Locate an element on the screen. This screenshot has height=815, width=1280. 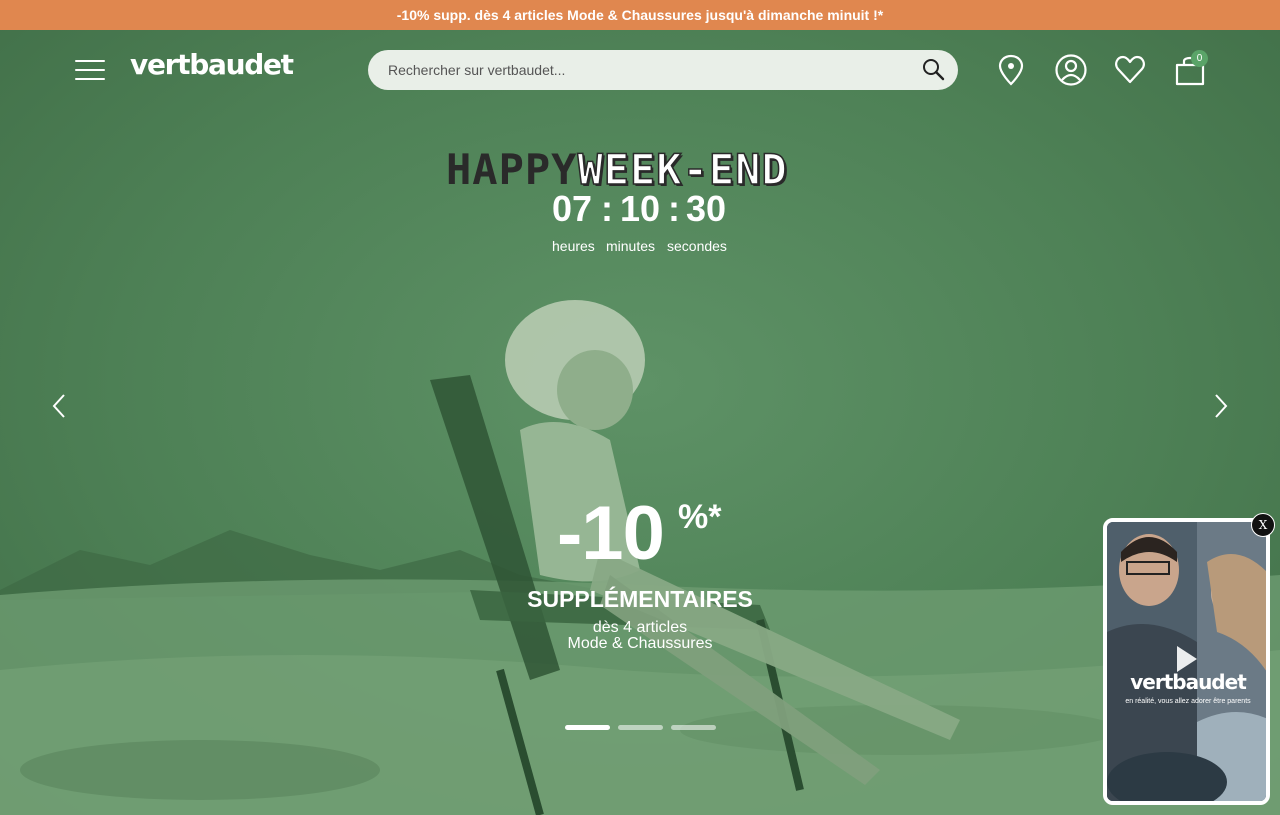
store-locator-icon is located at coordinates (1011, 70).